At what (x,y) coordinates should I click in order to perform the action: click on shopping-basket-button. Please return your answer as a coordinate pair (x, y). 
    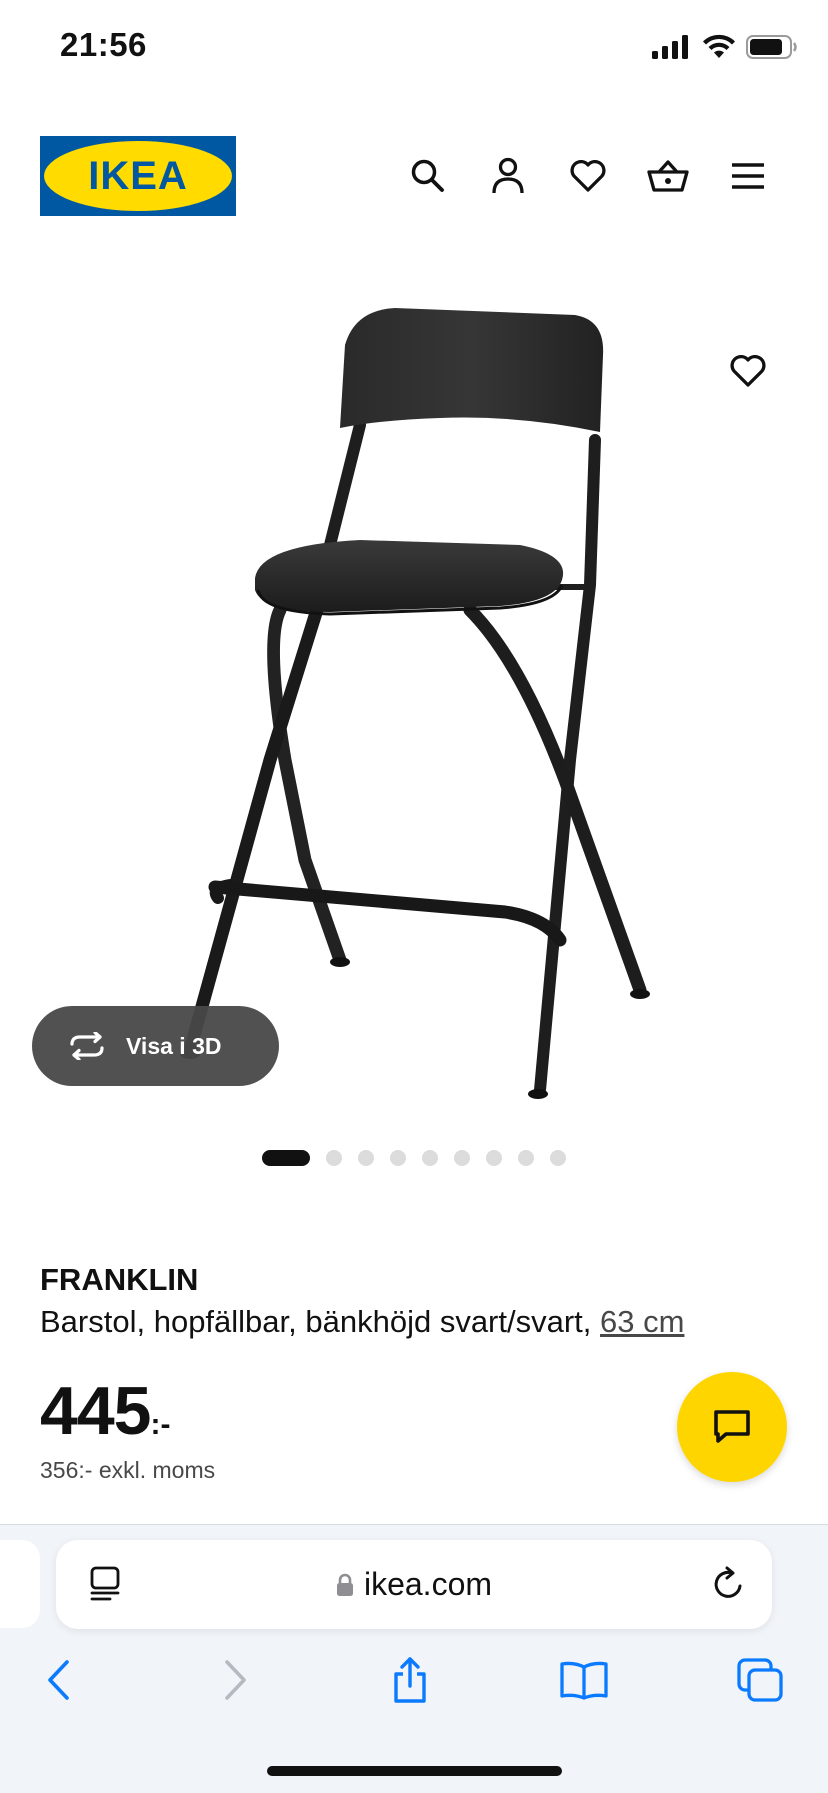
    Looking at the image, I should click on (668, 176).